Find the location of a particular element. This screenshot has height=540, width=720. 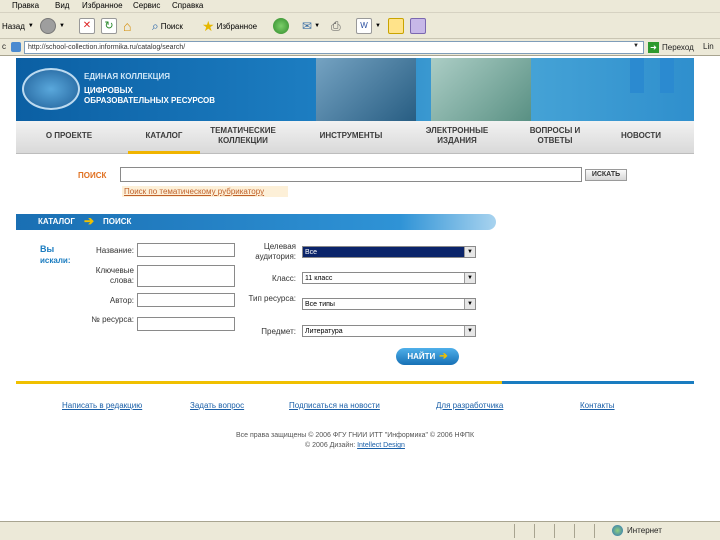

grade-select-value: 11 класс is located at coordinates (319, 278).